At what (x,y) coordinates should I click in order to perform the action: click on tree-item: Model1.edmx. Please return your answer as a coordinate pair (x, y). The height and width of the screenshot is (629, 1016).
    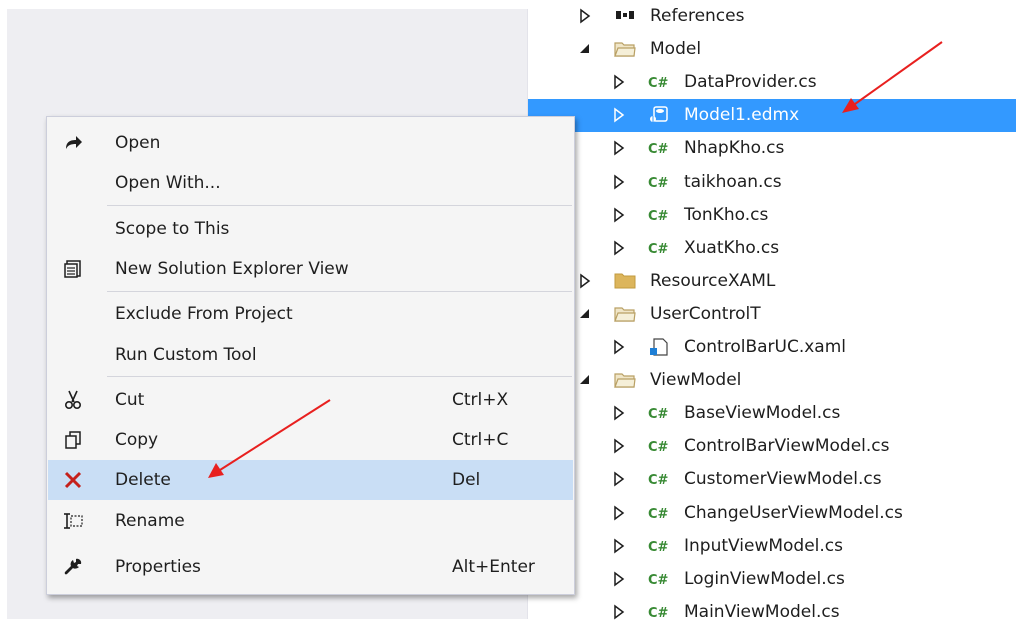
    Looking at the image, I should click on (772, 116).